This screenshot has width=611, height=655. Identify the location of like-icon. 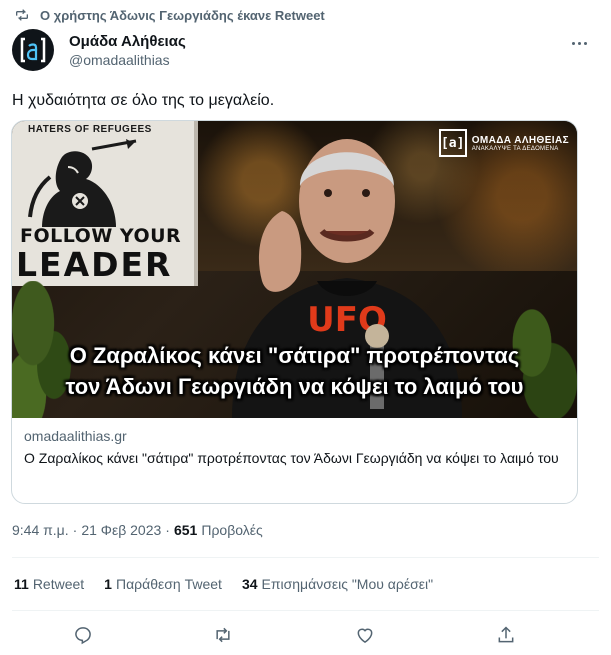
(365, 635).